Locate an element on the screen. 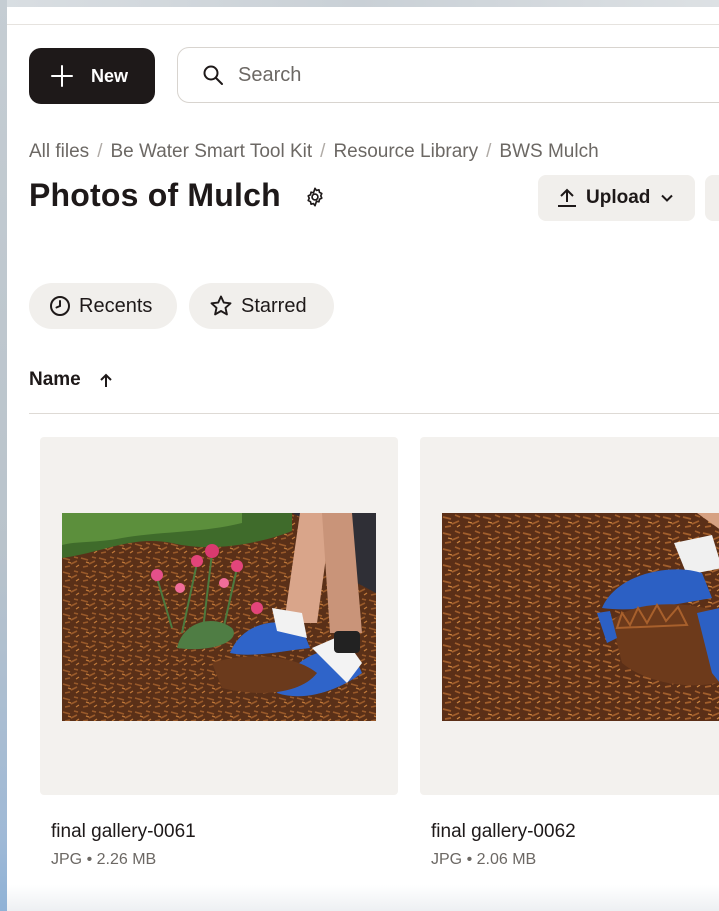  breadcrumb-resource-library: Resource Library is located at coordinates (405, 152).